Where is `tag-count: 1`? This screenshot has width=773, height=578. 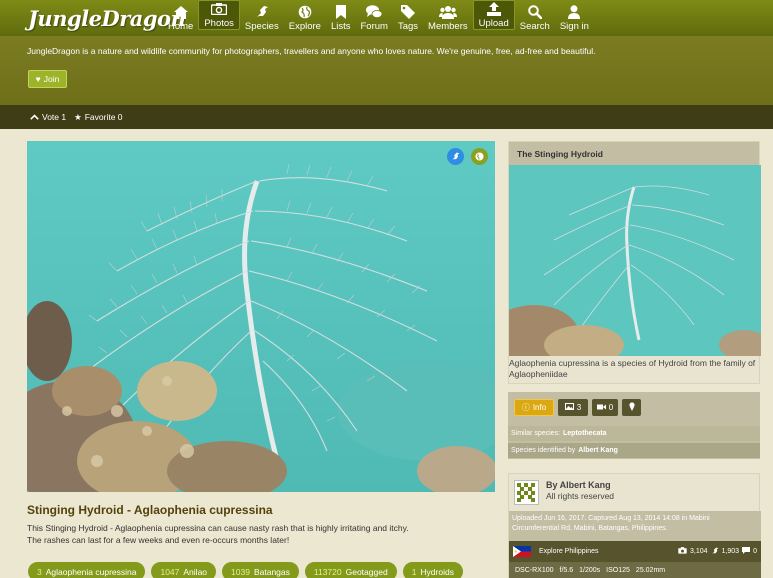
tag-count: 1 is located at coordinates (414, 571).